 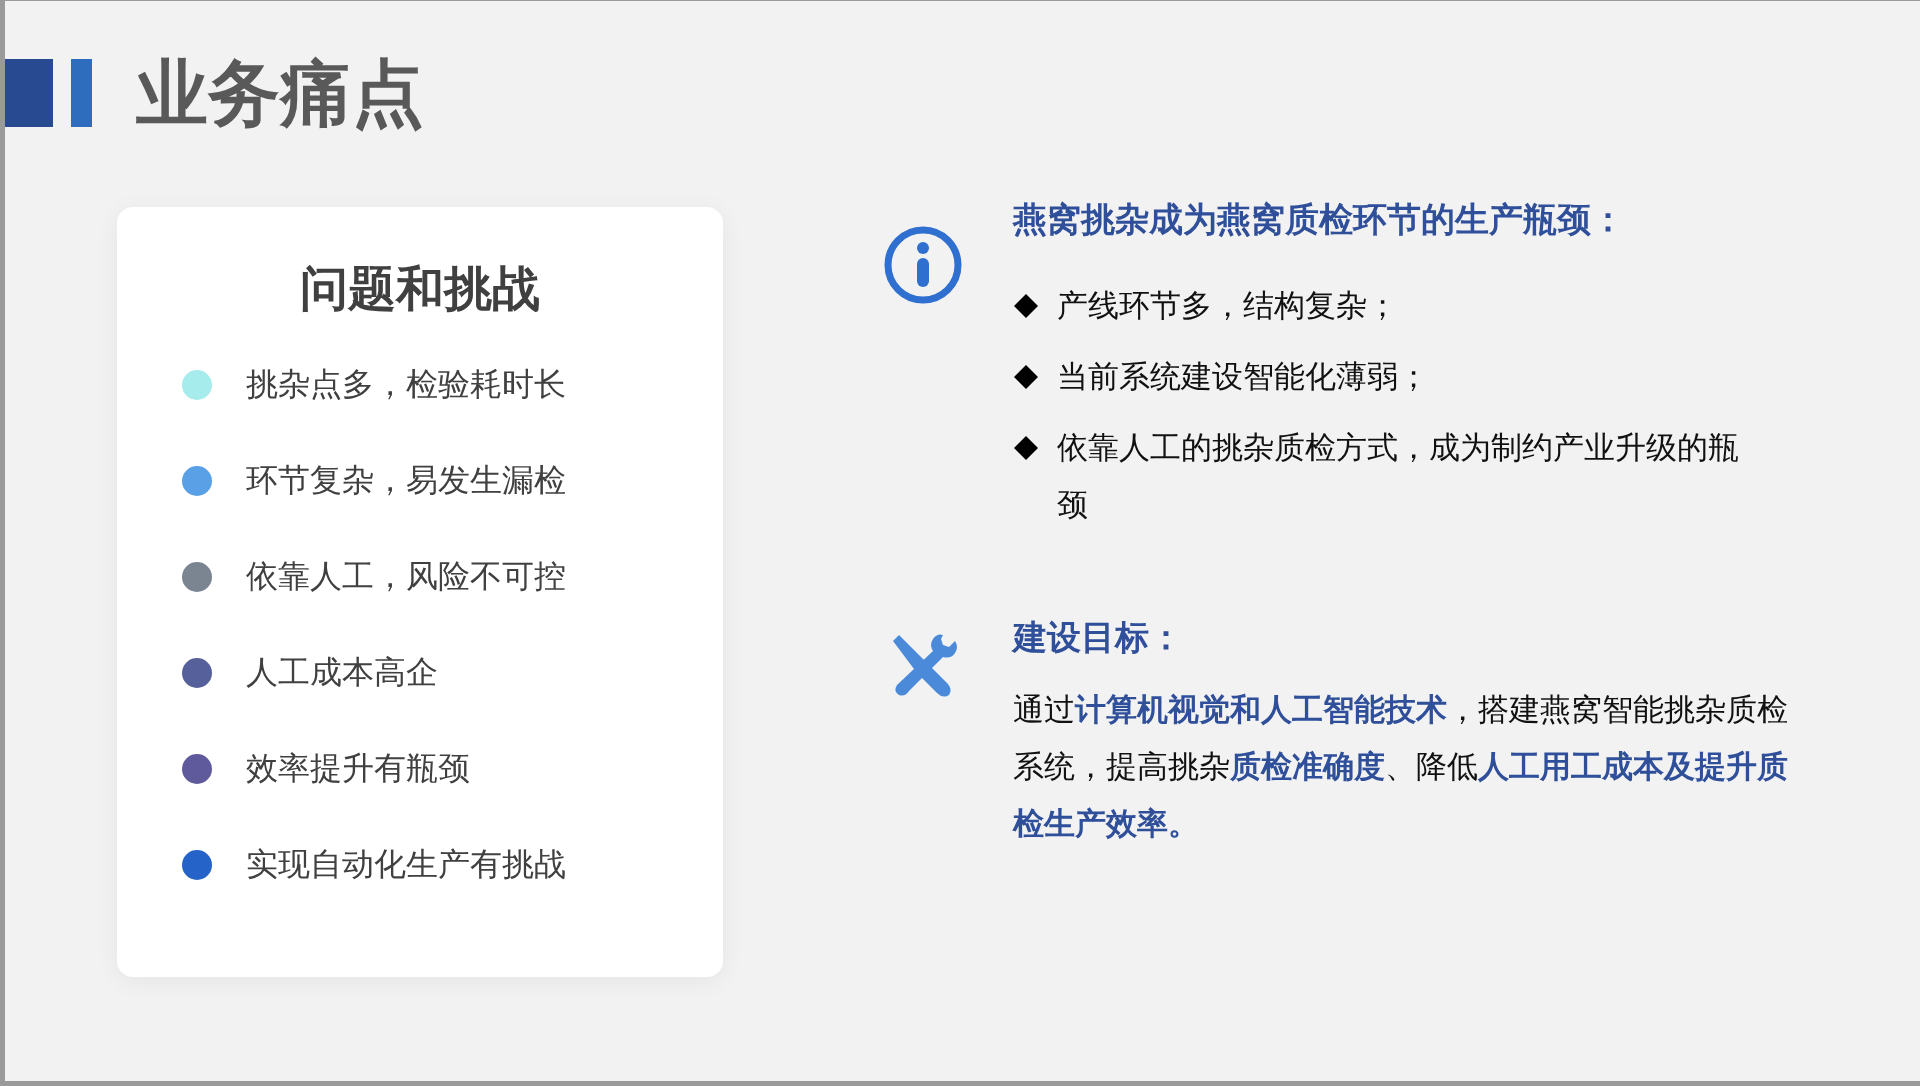 I want to click on challenge-text: 依靠人工，风险不可控, so click(x=406, y=576).